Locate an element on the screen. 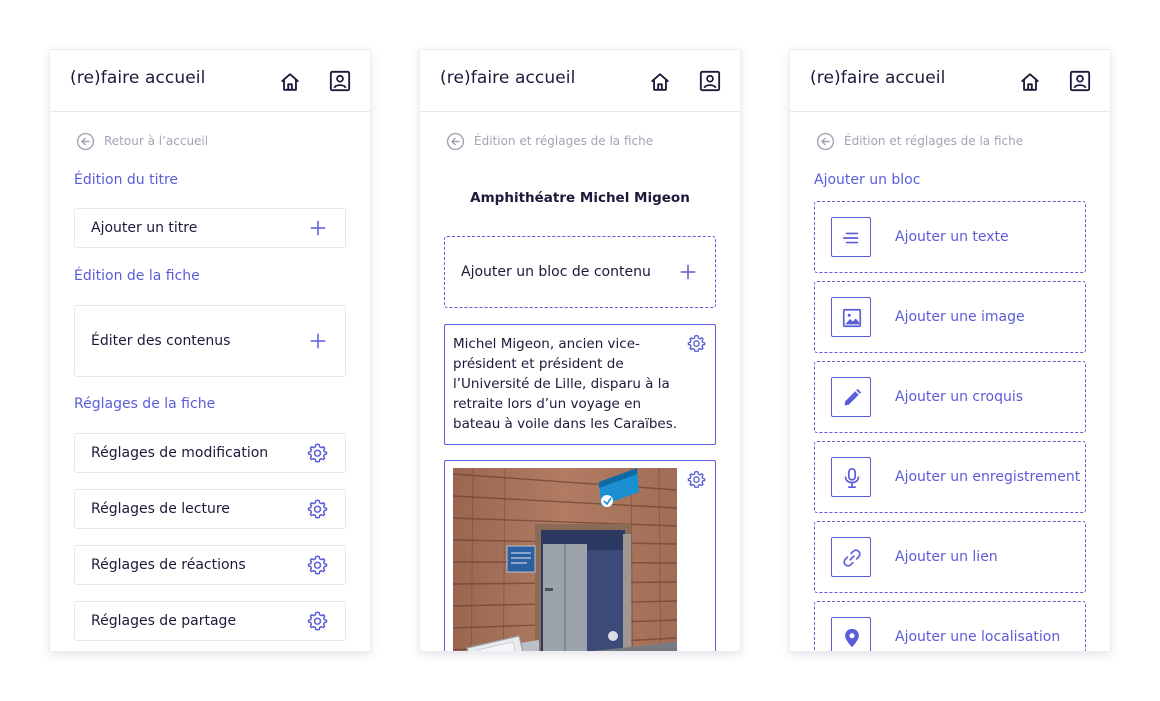  block-option-label: Ajouter une localisation is located at coordinates (978, 637).